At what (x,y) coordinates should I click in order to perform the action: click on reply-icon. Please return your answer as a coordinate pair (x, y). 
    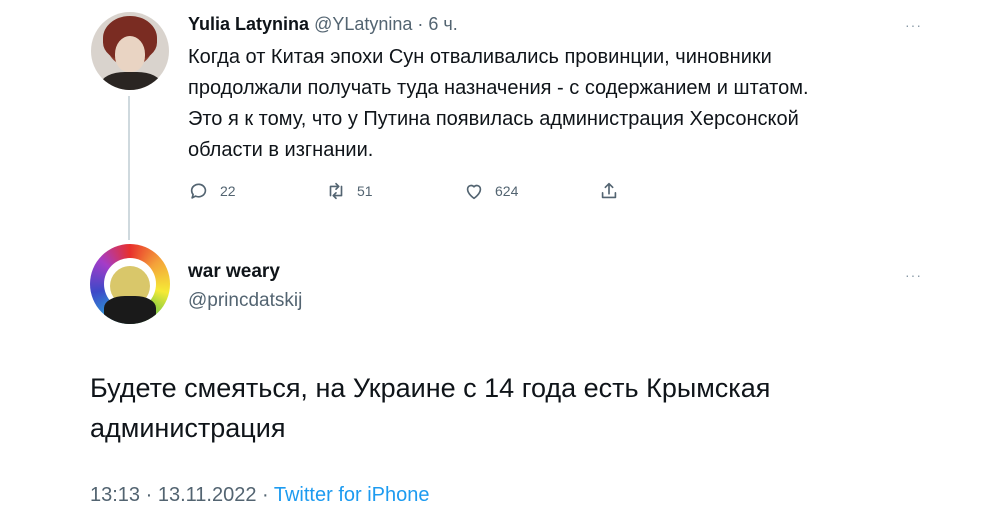
    Looking at the image, I should click on (198, 191).